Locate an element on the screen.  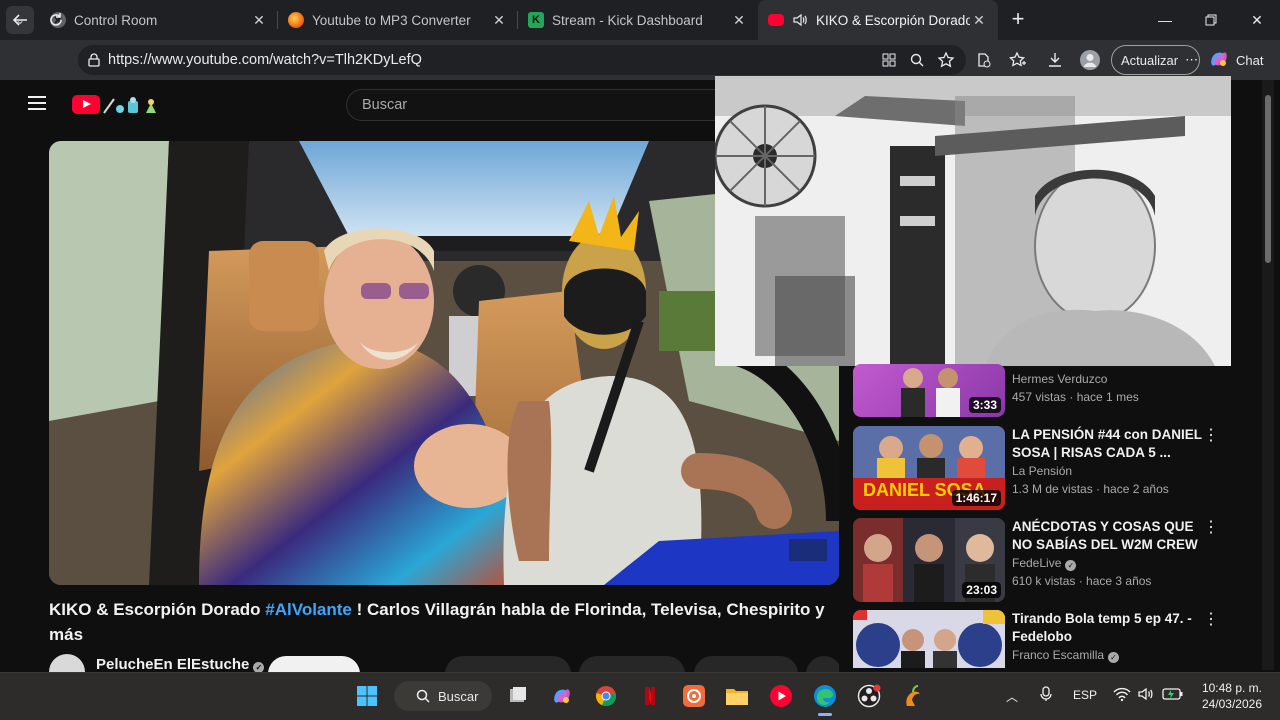
chrome-icon is located at coordinates (606, 696).